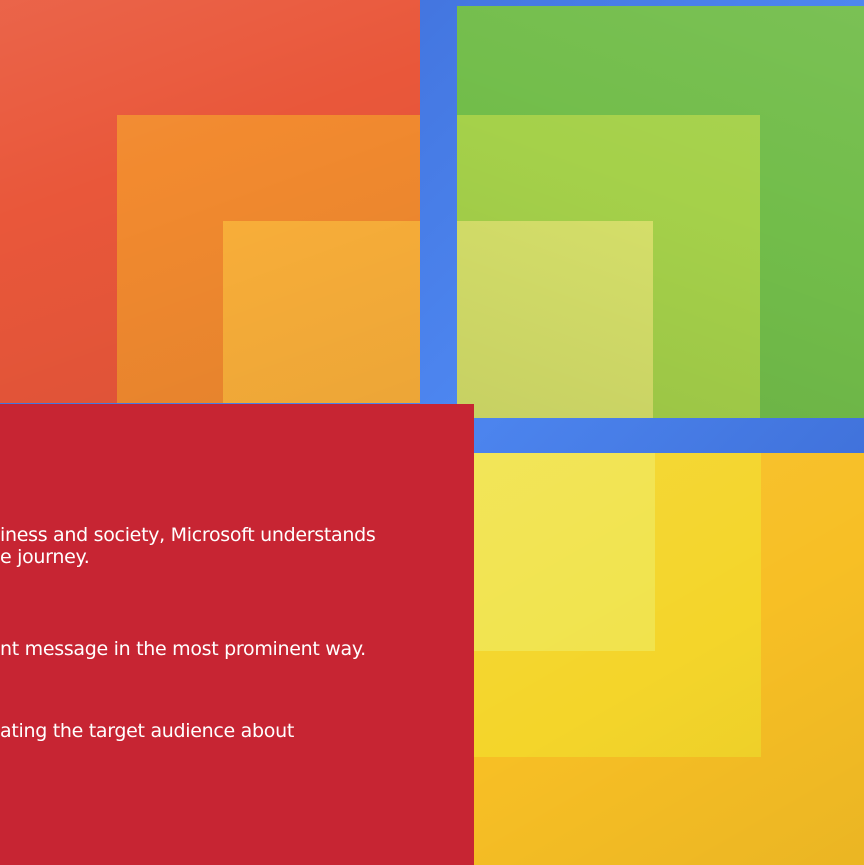 Image resolution: width=864 pixels, height=865 pixels. Describe the element at coordinates (183, 649) in the screenshot. I see `panel-text-line-3: nt message in the most prominent way.` at that location.